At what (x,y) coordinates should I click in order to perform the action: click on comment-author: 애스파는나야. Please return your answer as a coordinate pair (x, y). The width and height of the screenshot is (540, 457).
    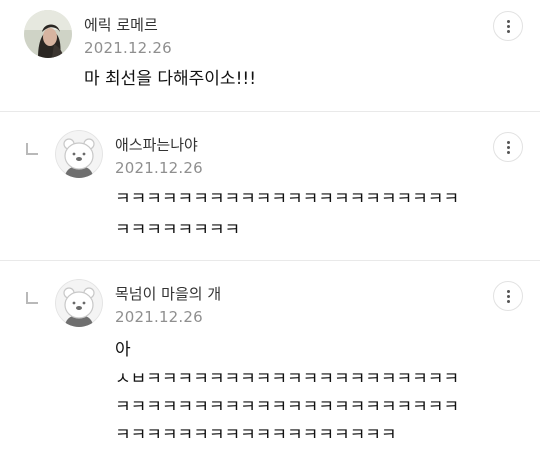
    Looking at the image, I should click on (156, 145).